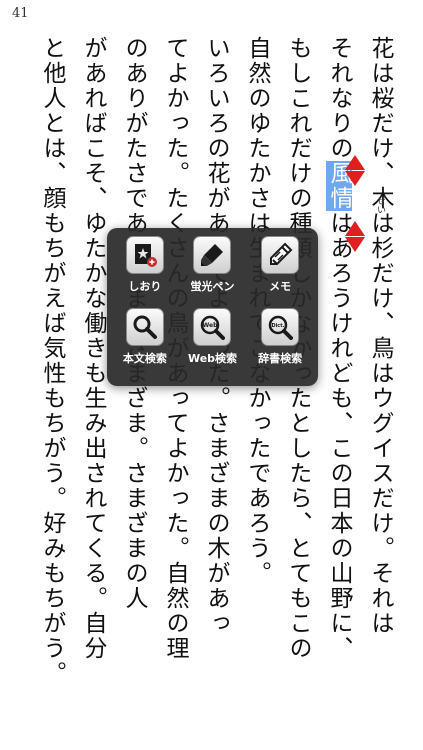  I want to click on web-search-button: Web Web検索, so click(213, 344).